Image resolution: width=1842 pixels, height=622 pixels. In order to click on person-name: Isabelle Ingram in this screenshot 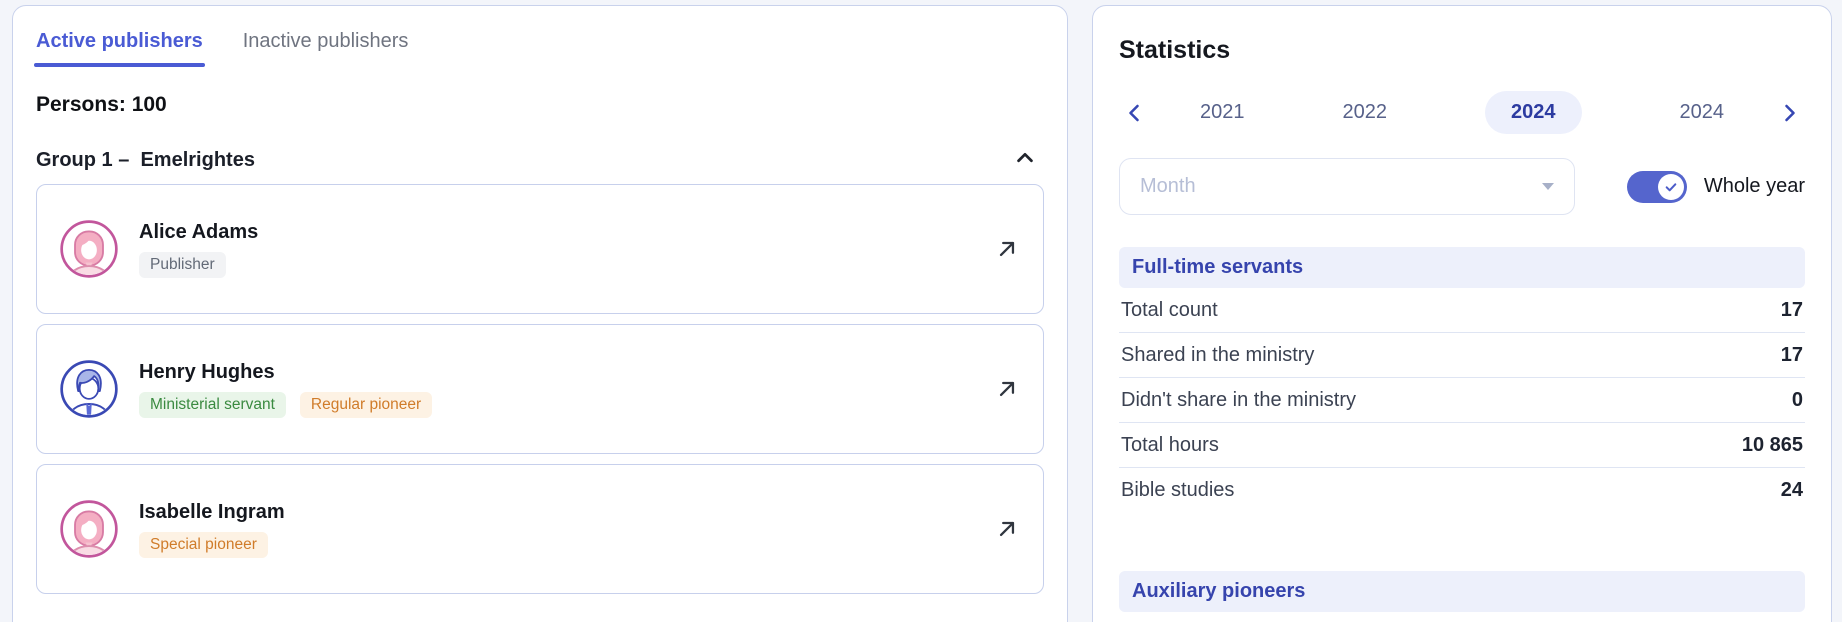, I will do `click(212, 511)`.